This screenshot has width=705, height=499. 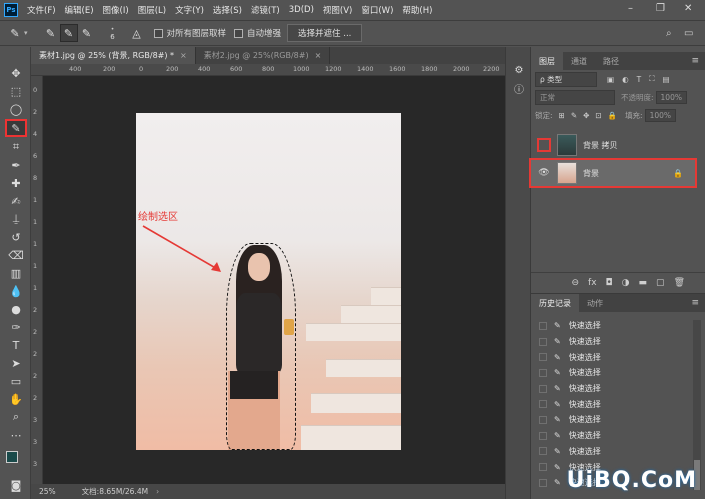 What do you see at coordinates (16, 485) in the screenshot?
I see `quick-mask-icon: ◙` at bounding box center [16, 485].